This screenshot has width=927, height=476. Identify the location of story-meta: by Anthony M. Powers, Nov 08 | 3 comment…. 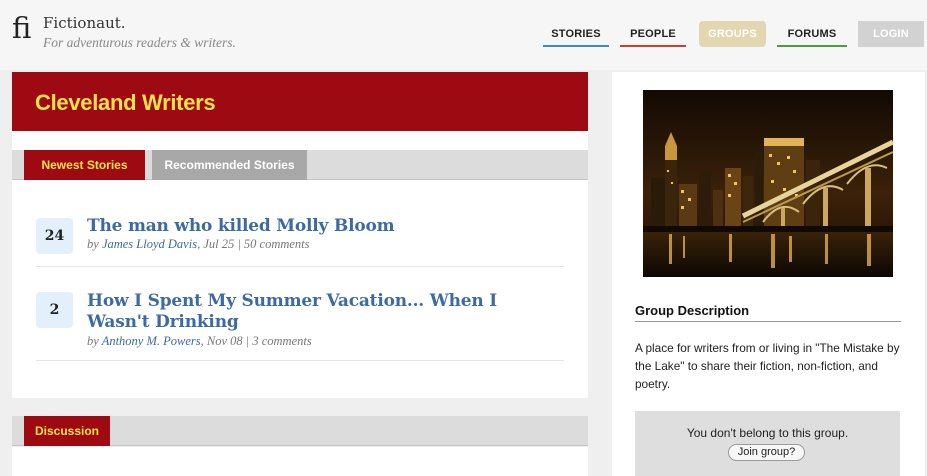
(199, 341).